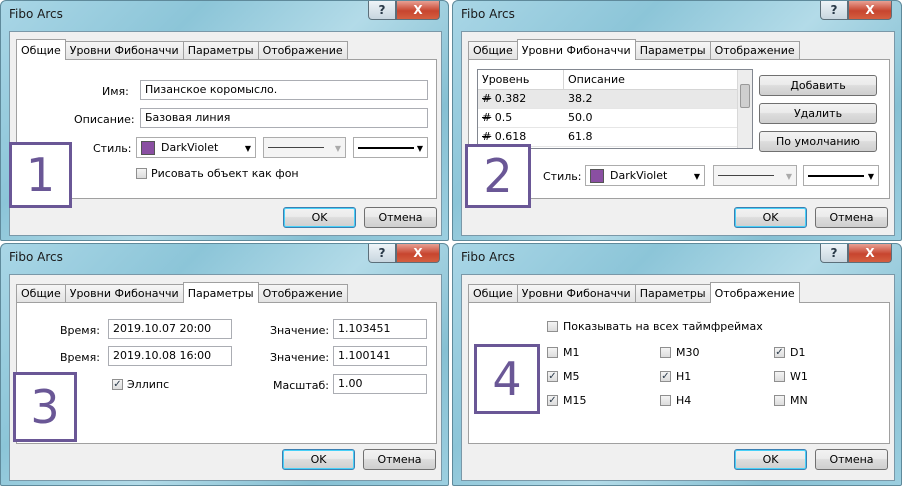 The image size is (902, 487). I want to click on time-field-1: 2019.10.07 20:00, so click(170, 329).